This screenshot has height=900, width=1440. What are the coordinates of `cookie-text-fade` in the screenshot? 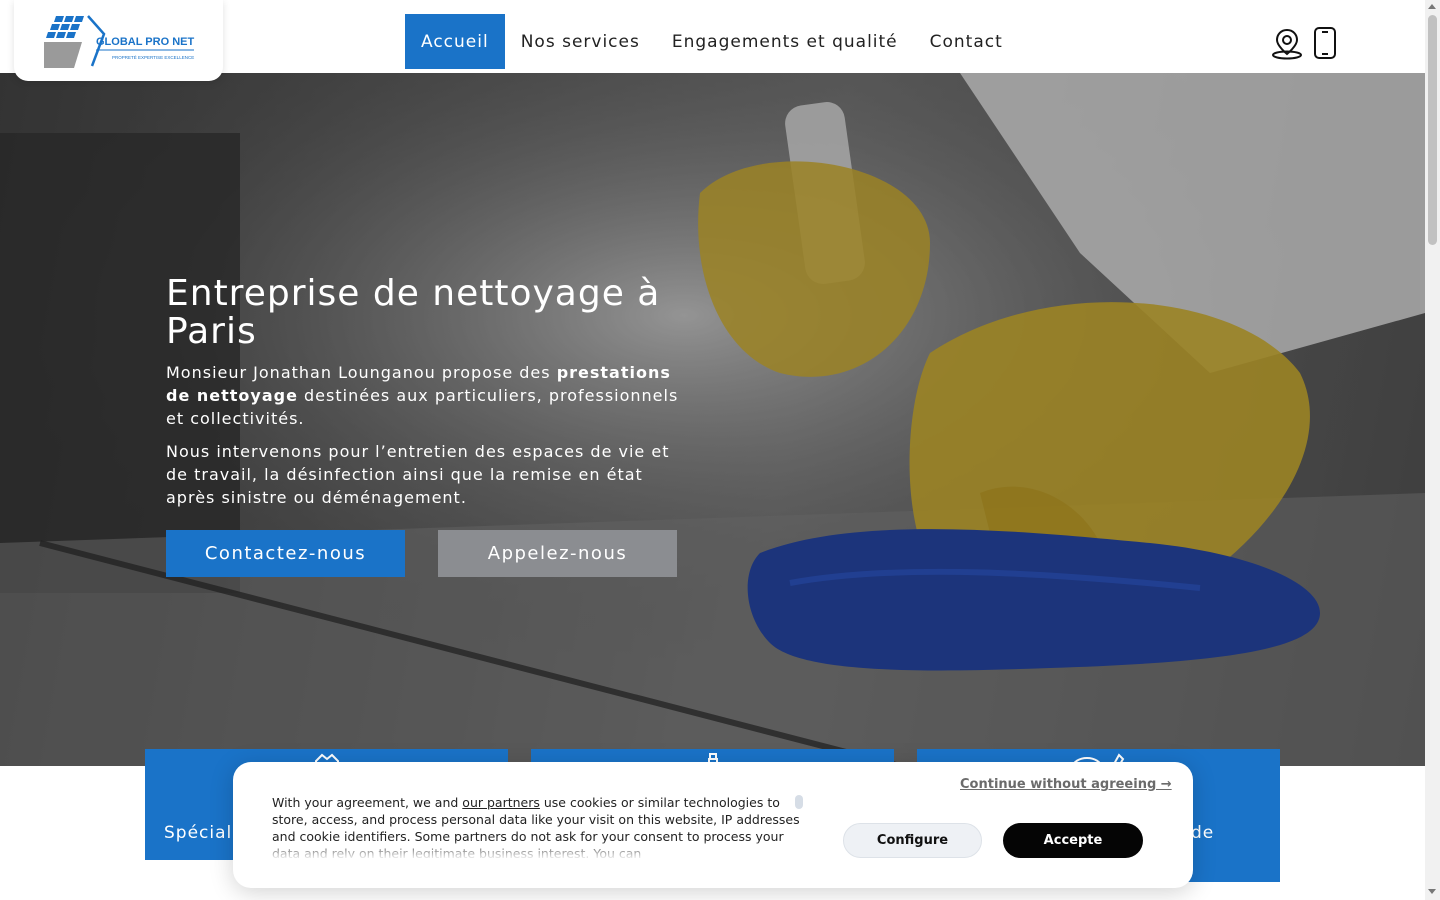 It's located at (537, 850).